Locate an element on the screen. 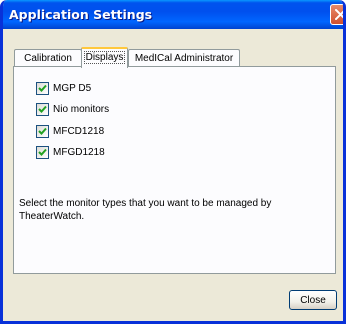 This screenshot has width=346, height=324. tab-displays: Displays is located at coordinates (104, 57).